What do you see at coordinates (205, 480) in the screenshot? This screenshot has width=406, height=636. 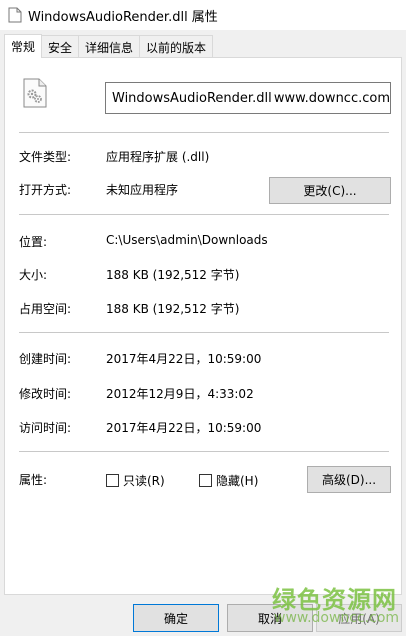 I see `hidden-checkbox-box` at bounding box center [205, 480].